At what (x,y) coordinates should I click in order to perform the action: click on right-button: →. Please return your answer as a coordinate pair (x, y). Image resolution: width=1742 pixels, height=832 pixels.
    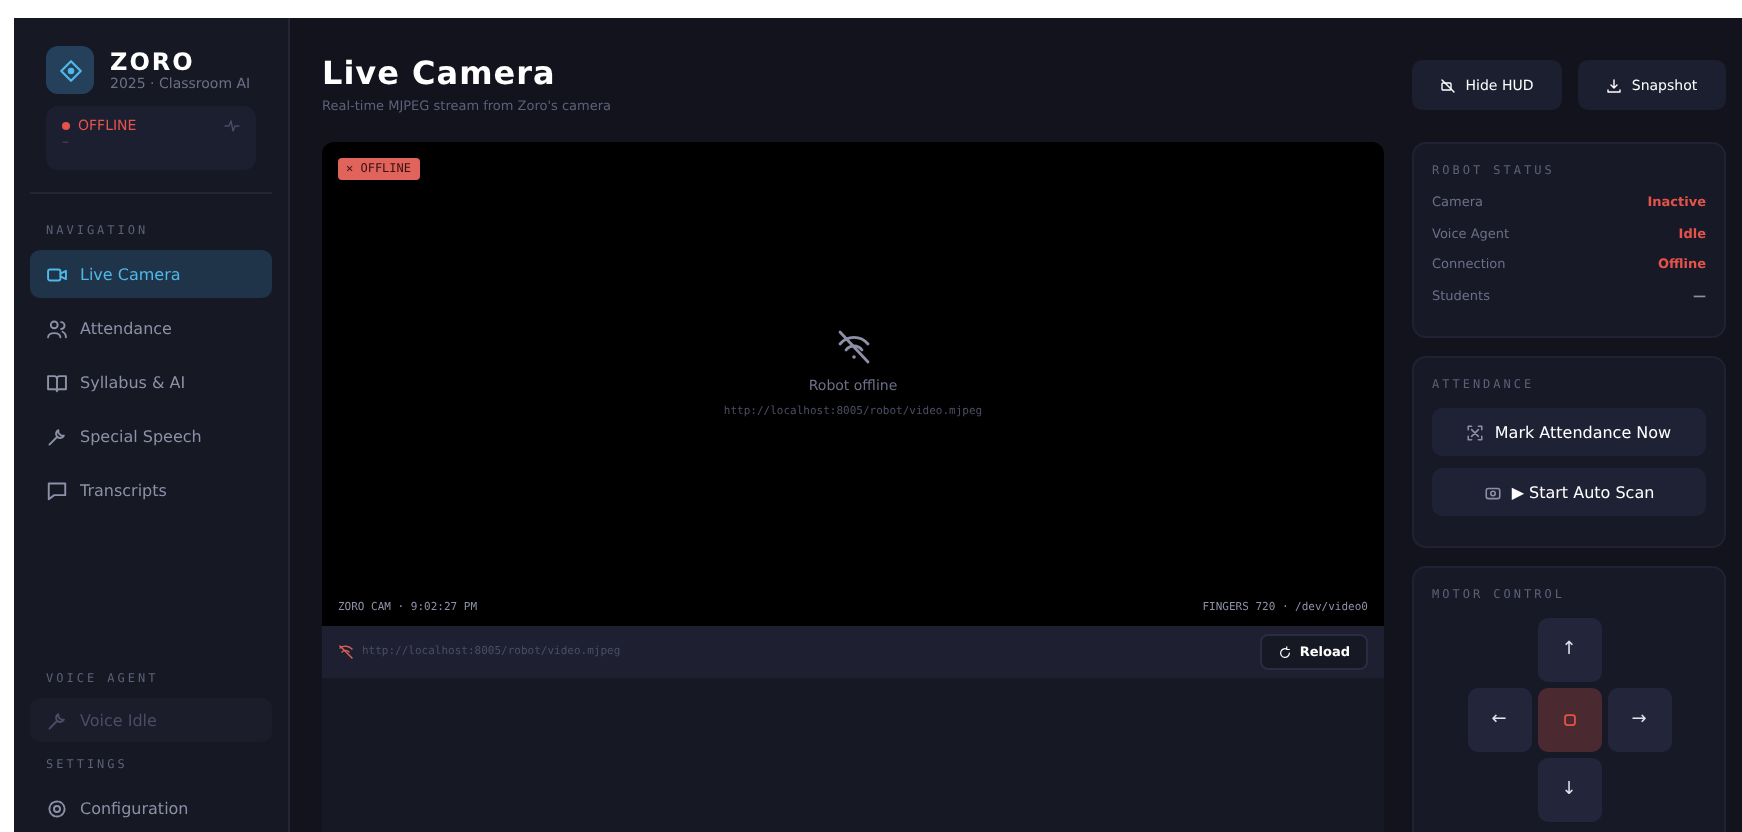
    Looking at the image, I should click on (1639, 720).